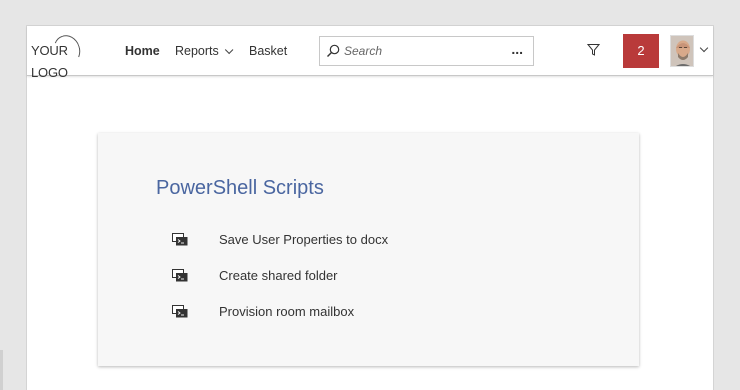 The height and width of the screenshot is (390, 740). What do you see at coordinates (382, 312) in the screenshot?
I see `list-item: Provision room mailbox` at bounding box center [382, 312].